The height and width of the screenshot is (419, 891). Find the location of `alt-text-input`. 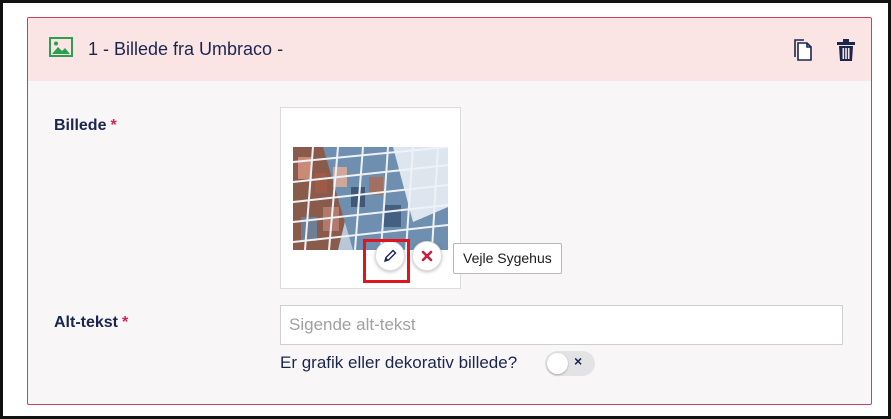

alt-text-input is located at coordinates (561, 325).